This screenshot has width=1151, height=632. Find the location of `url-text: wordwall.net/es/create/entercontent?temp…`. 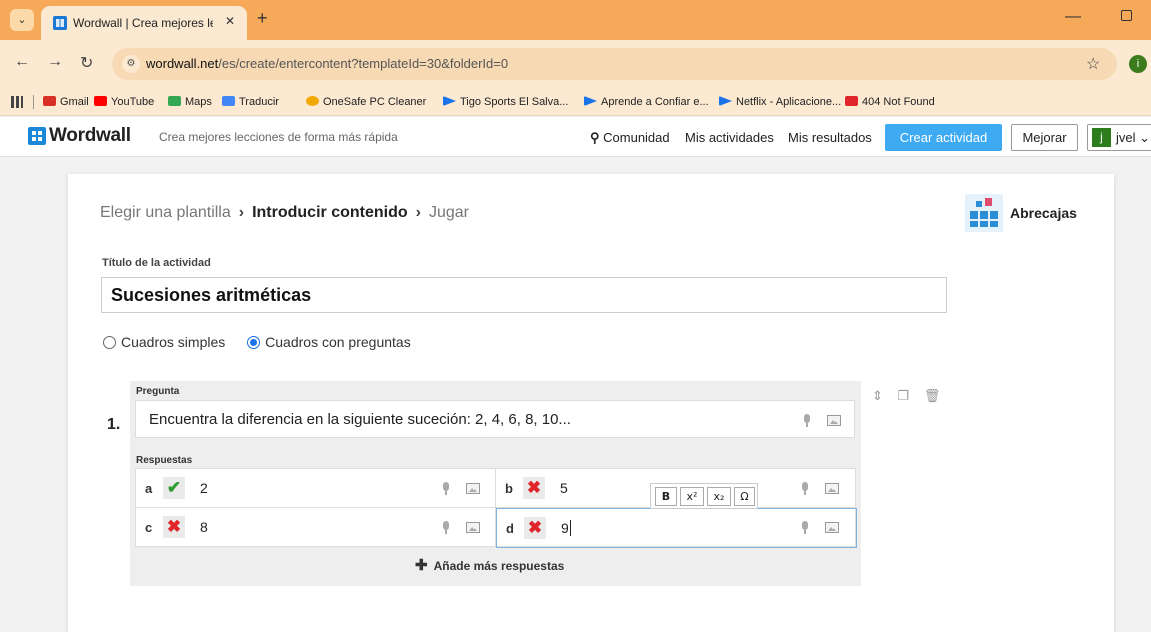

url-text: wordwall.net/es/create/entercontent?temp… is located at coordinates (327, 63).